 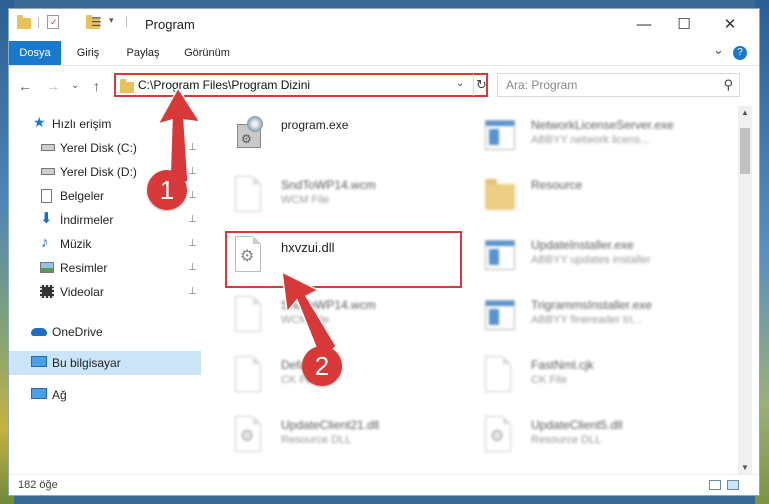 I want to click on sidebar-item-music: ♪ Müzik ⊥, so click(x=105, y=244).